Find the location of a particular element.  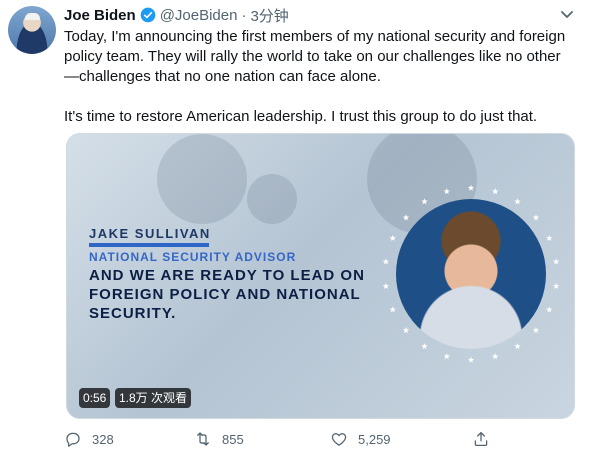

video-views-badge: 1.8万 次观看 is located at coordinates (153, 398).